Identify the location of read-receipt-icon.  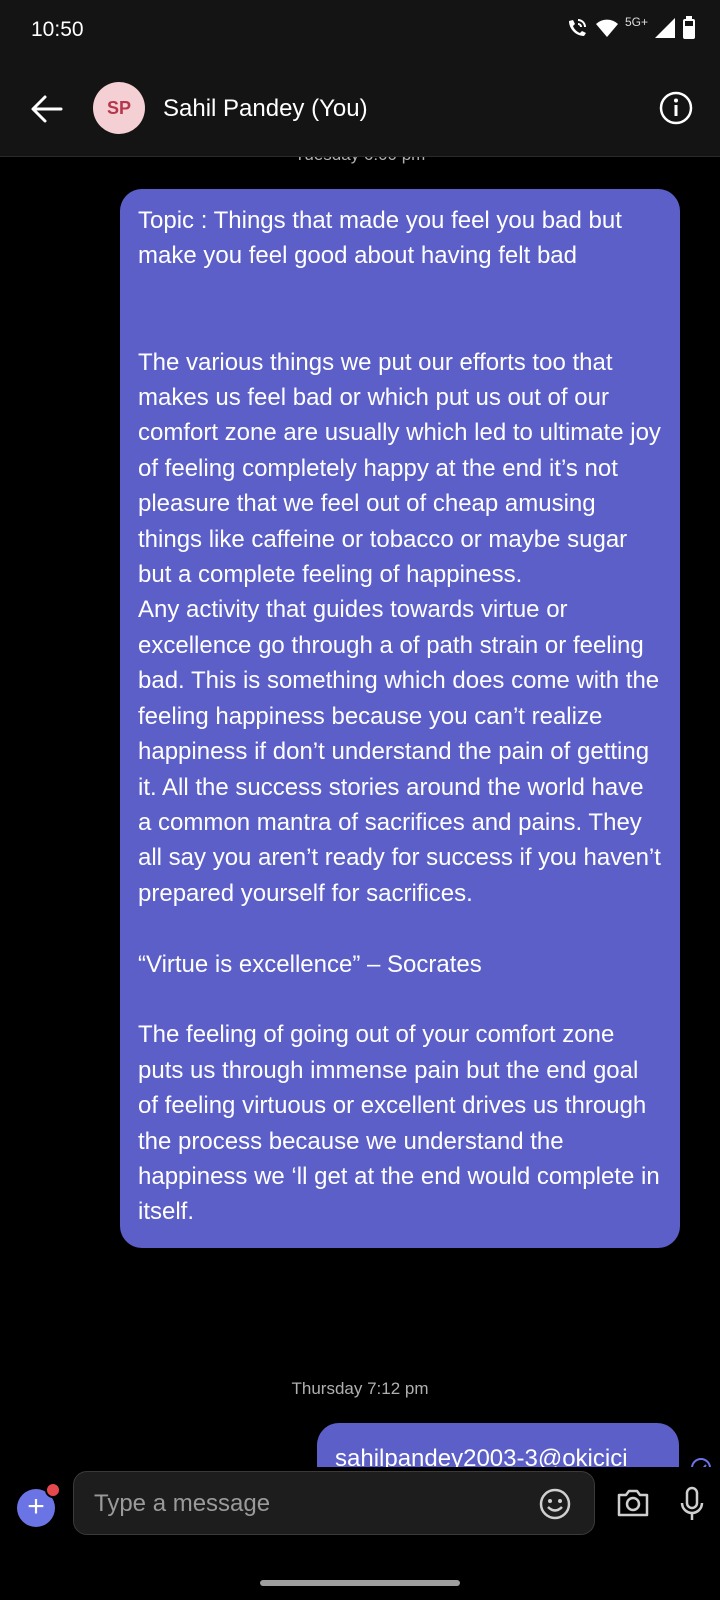
(701, 1462).